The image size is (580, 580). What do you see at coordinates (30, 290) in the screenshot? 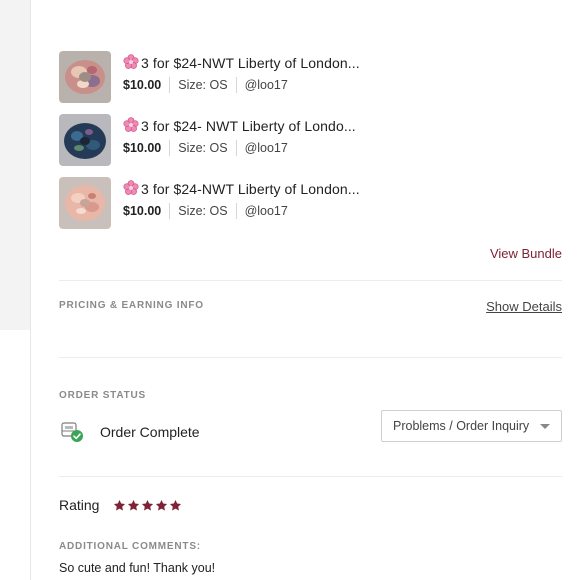
I see `column-divider` at bounding box center [30, 290].